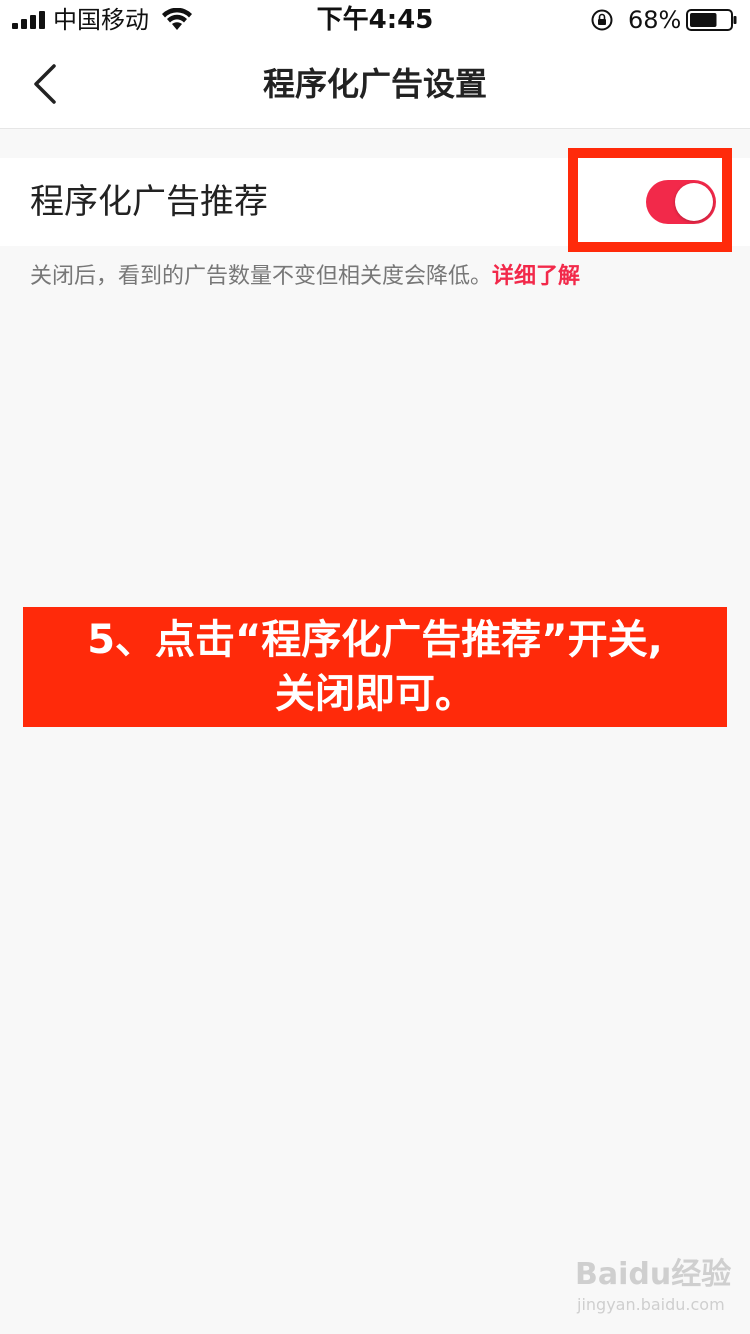 Image resolution: width=750 pixels, height=1334 pixels. I want to click on hint-text: 关闭后，看到的广告数量不变但相关度会降低。, so click(261, 276).